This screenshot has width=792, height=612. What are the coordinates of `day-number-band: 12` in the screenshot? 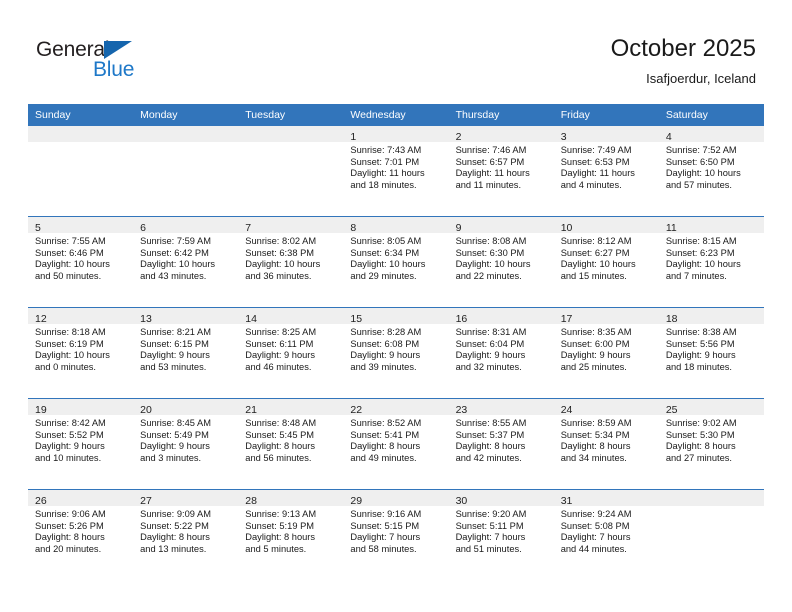 It's located at (81, 316).